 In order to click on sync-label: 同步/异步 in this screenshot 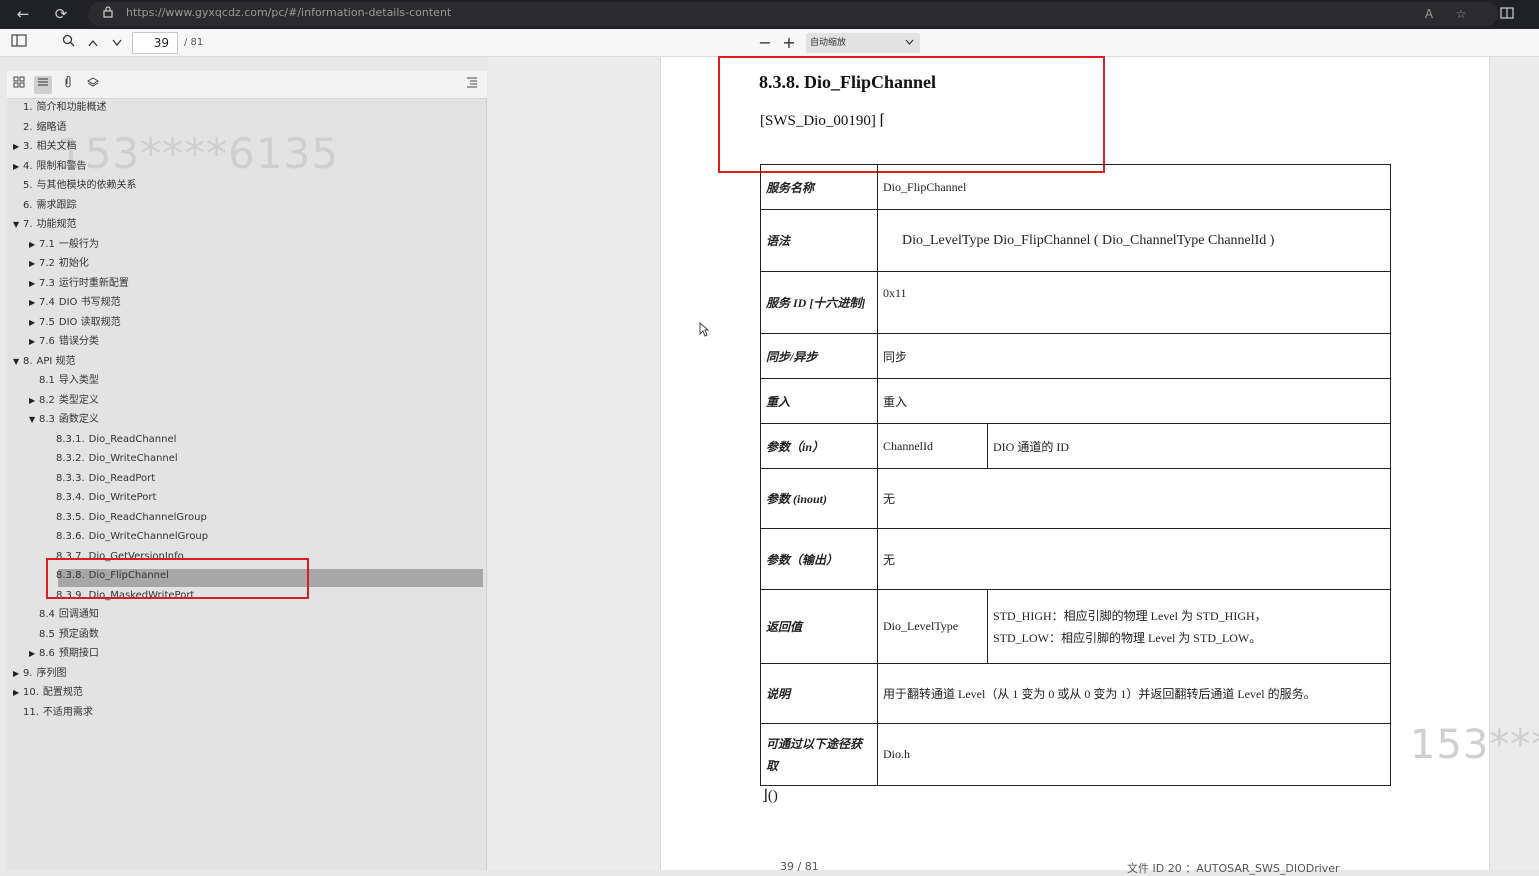, I will do `click(819, 356)`.